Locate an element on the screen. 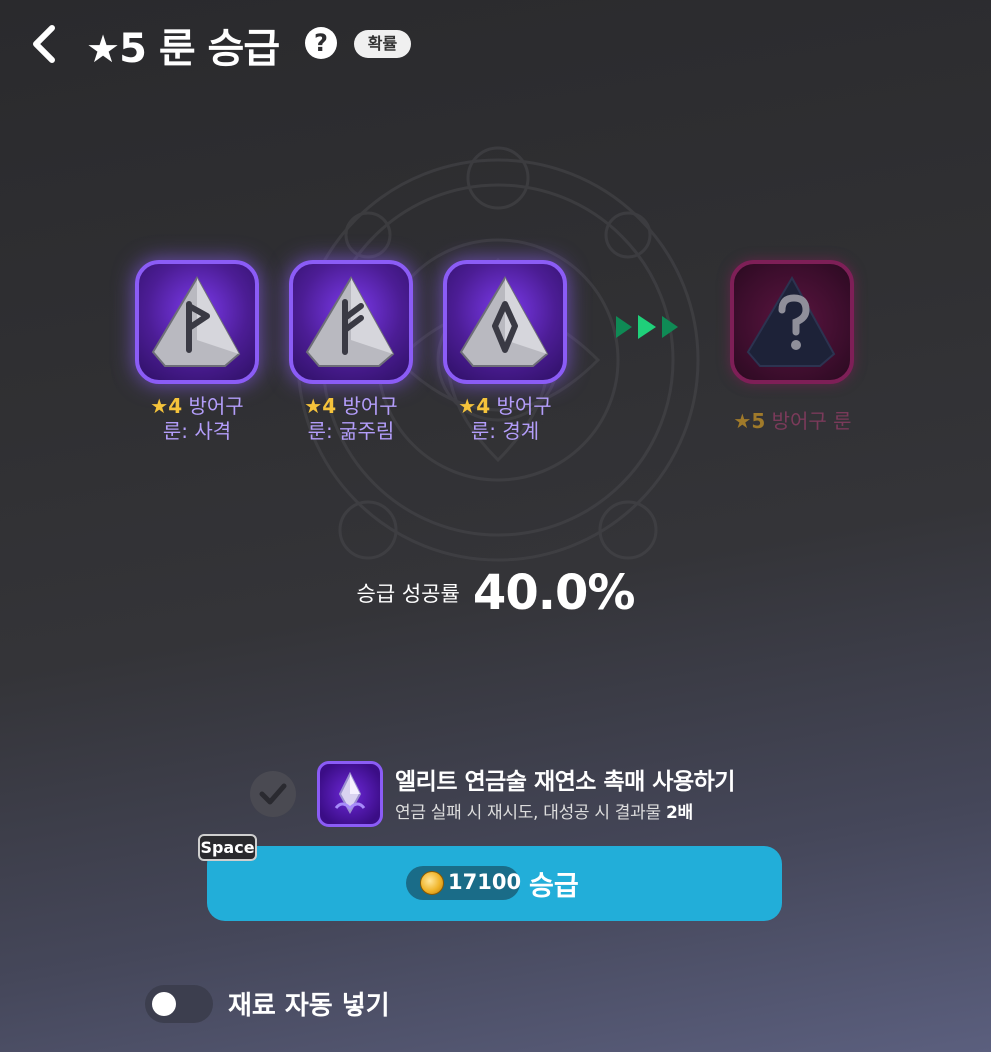  back-arrow-icon is located at coordinates (44, 44).